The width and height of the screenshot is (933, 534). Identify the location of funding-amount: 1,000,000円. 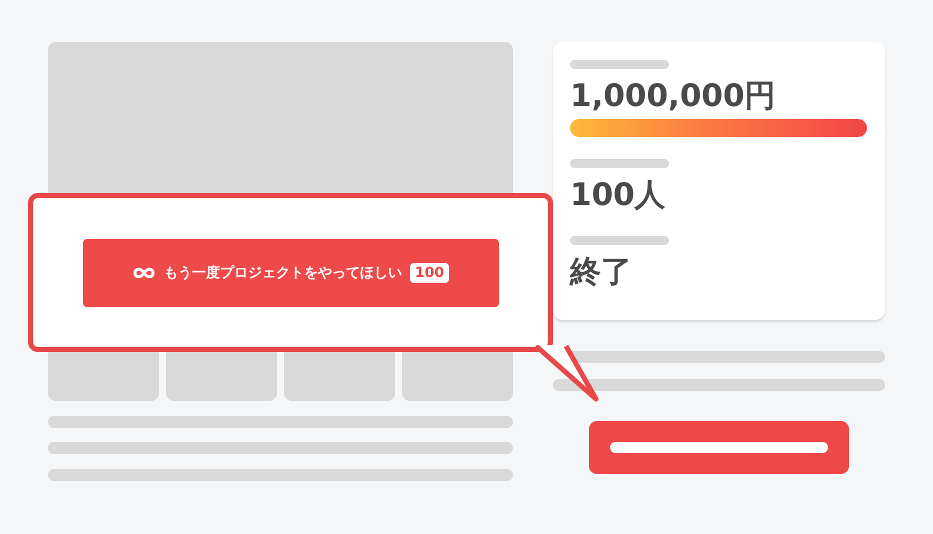
(673, 96).